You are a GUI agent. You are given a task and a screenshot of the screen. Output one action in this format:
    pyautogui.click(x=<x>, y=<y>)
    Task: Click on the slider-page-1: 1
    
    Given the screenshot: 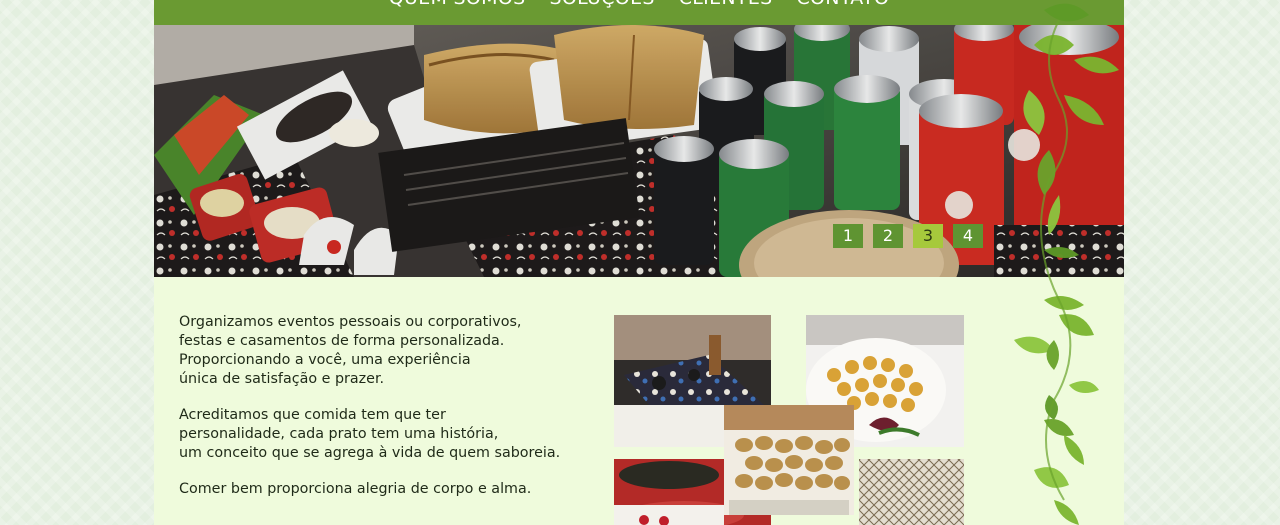 What is the action you would take?
    pyautogui.click(x=848, y=236)
    